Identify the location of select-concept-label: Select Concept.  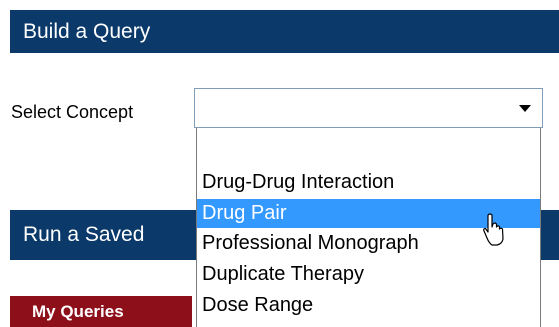
(72, 112).